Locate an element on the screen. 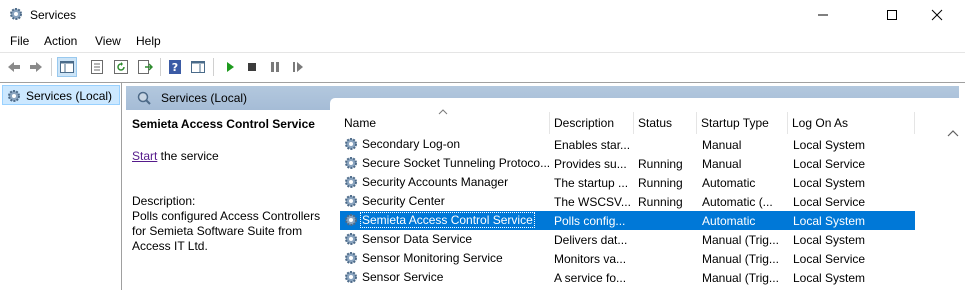 The height and width of the screenshot is (290, 965). start-service-suffix: the service is located at coordinates (188, 156).